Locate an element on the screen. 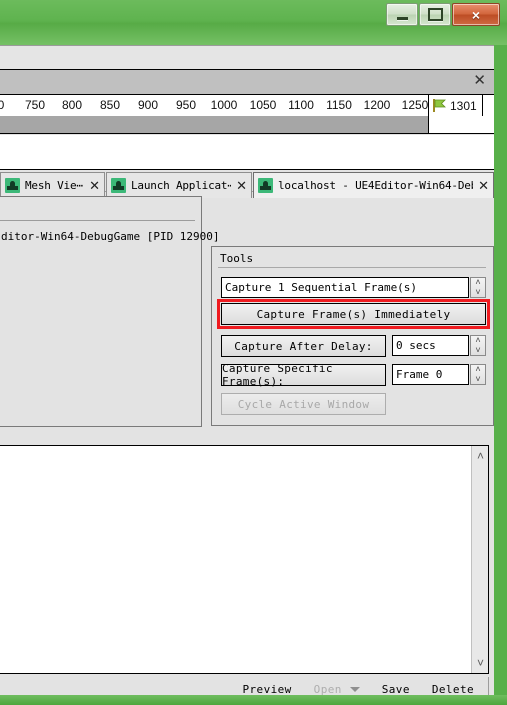 This screenshot has width=507, height=705. capture-specific-input: Frame 0 is located at coordinates (430, 374).